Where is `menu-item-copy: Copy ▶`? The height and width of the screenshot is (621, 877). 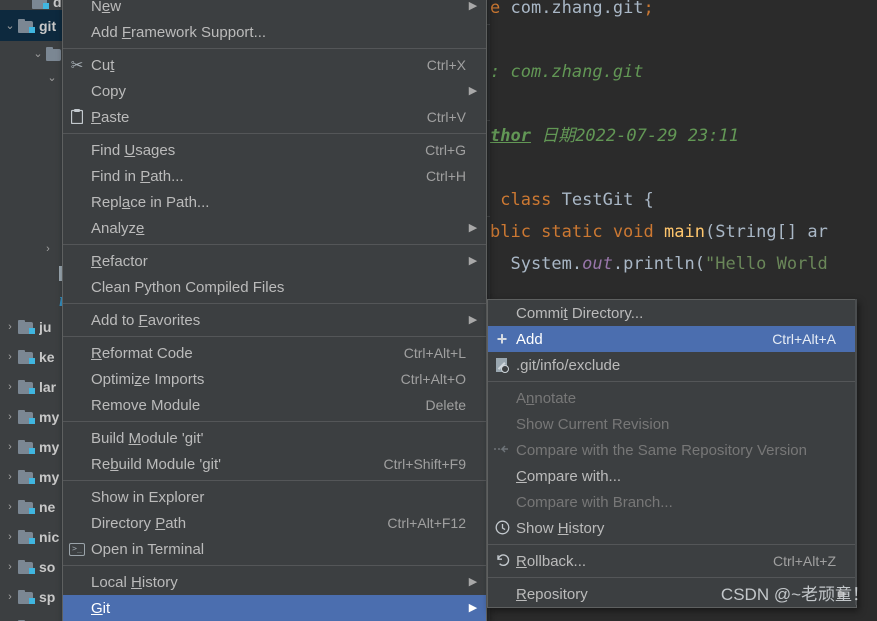
menu-item-copy: Copy ▶ is located at coordinates (274, 91).